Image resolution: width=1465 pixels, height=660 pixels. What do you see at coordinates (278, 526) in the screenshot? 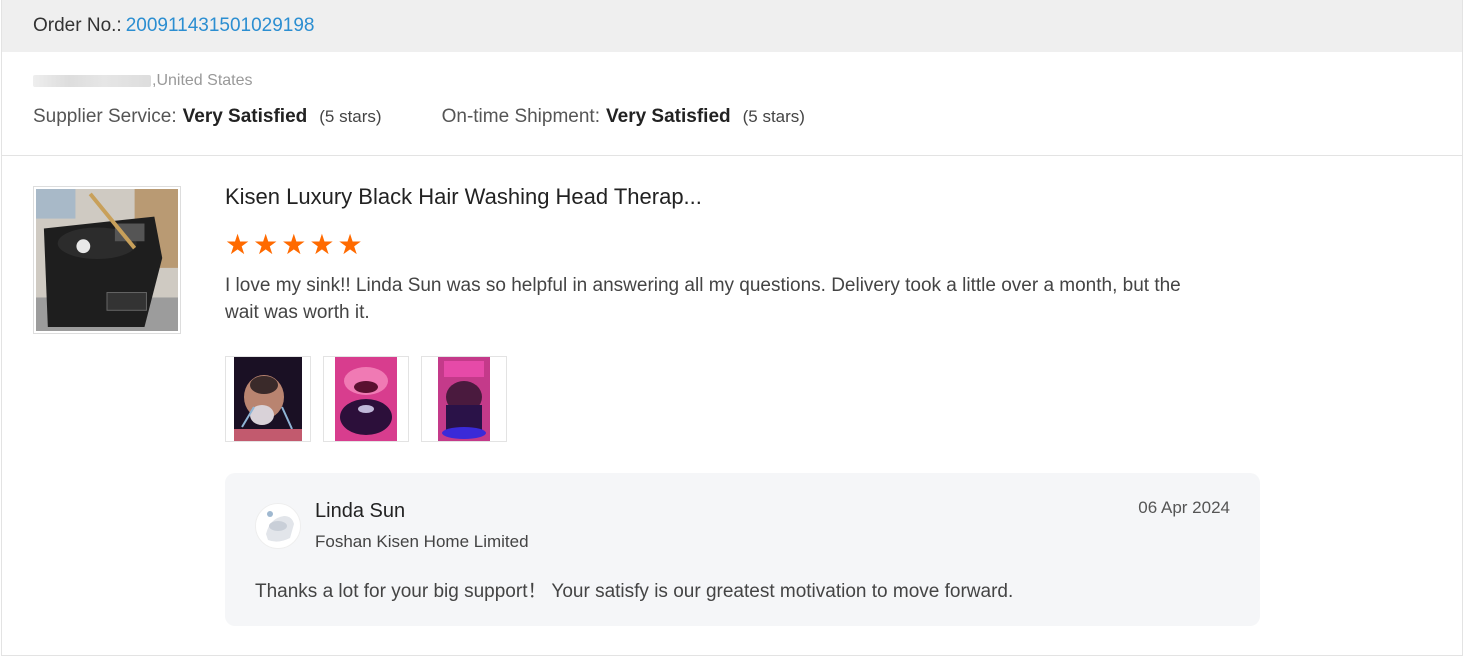
I see `supplier-avatar` at bounding box center [278, 526].